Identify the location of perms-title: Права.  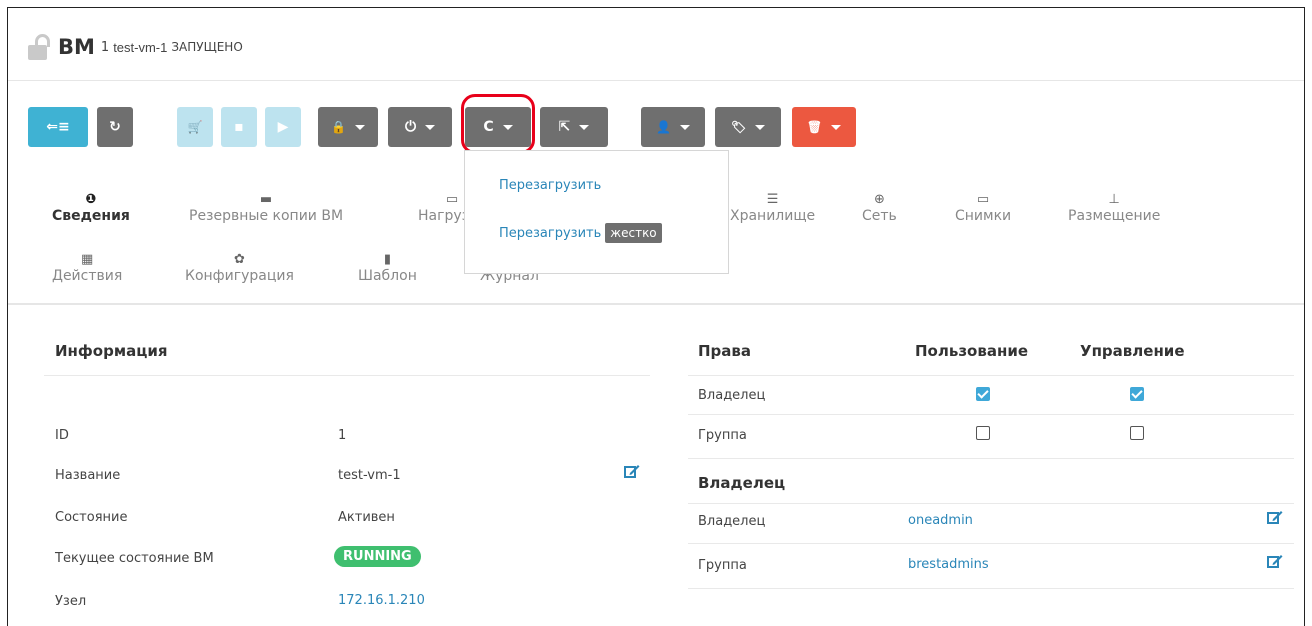
(725, 351).